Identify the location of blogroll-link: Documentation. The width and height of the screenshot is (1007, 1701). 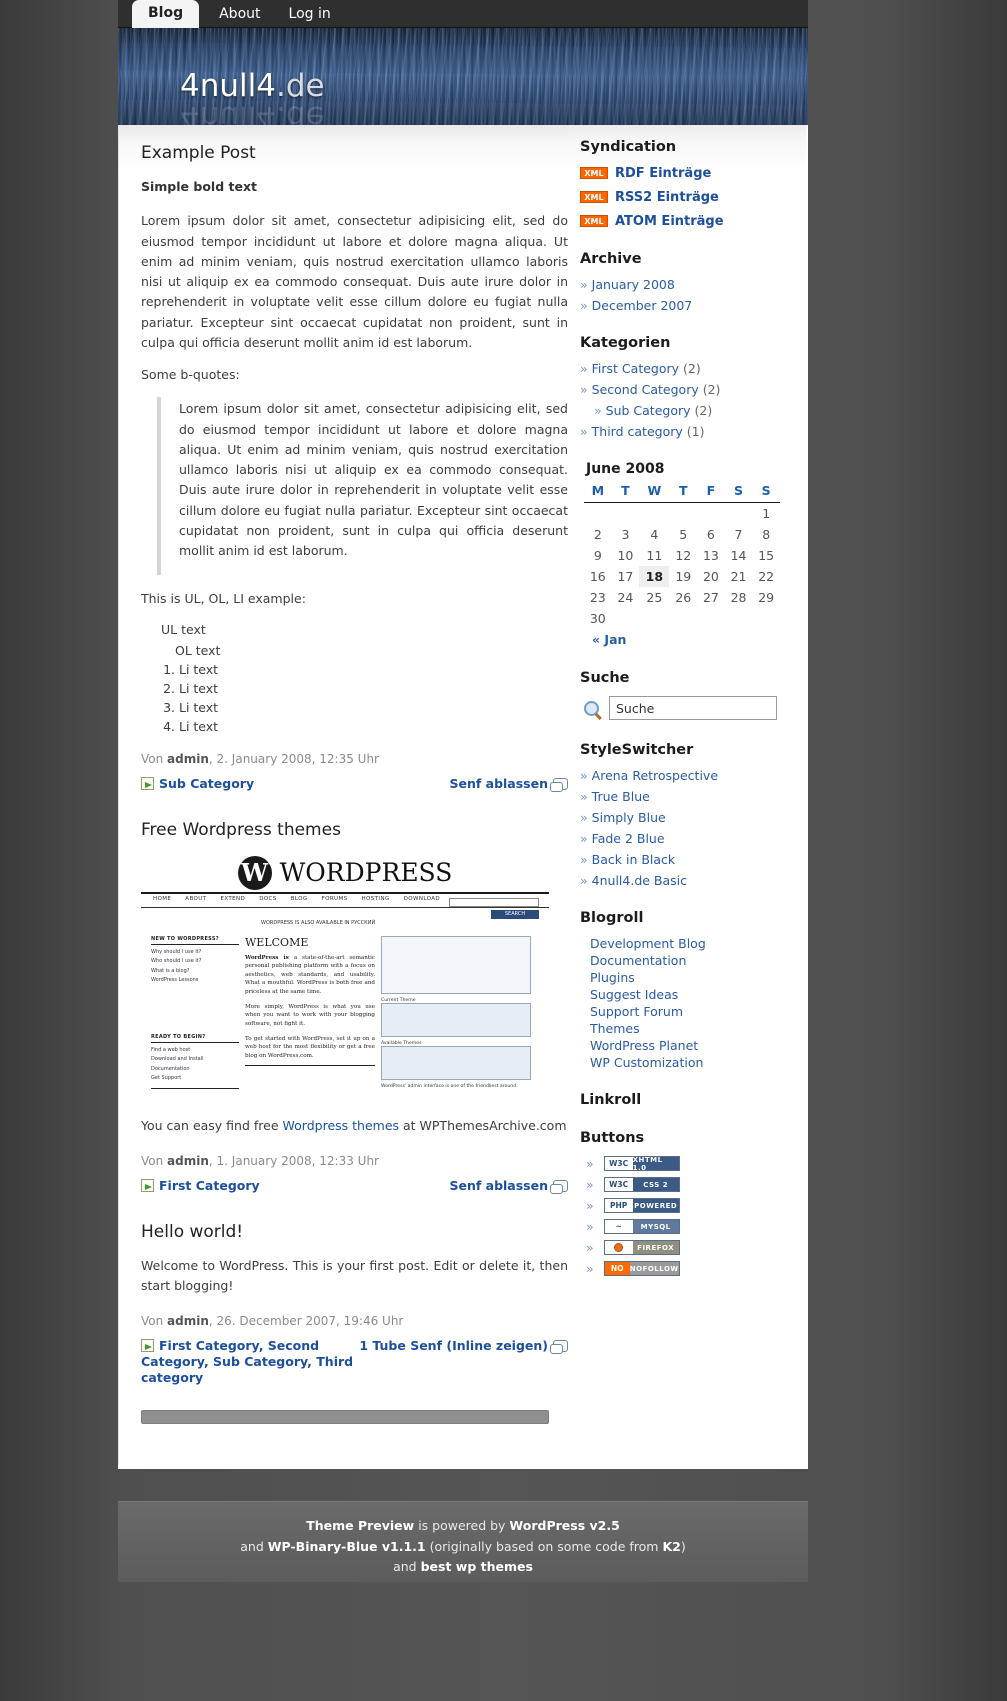
(638, 960).